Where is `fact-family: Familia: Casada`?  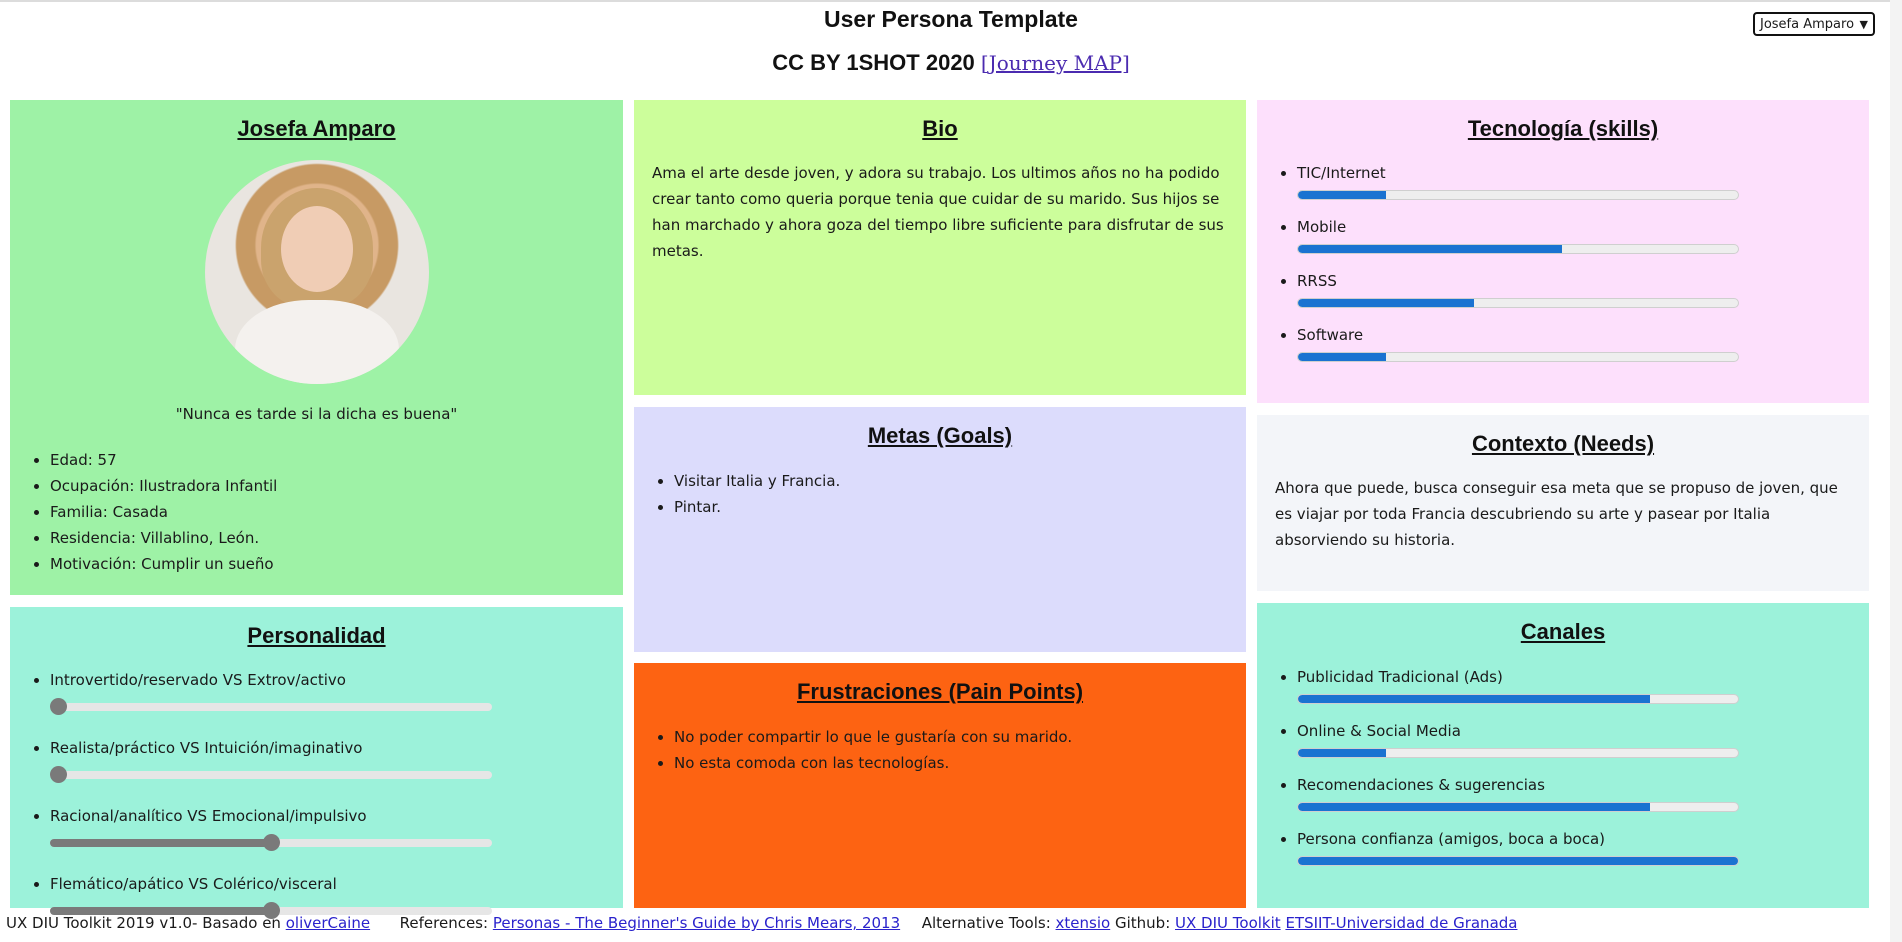 fact-family: Familia: Casada is located at coordinates (163, 512).